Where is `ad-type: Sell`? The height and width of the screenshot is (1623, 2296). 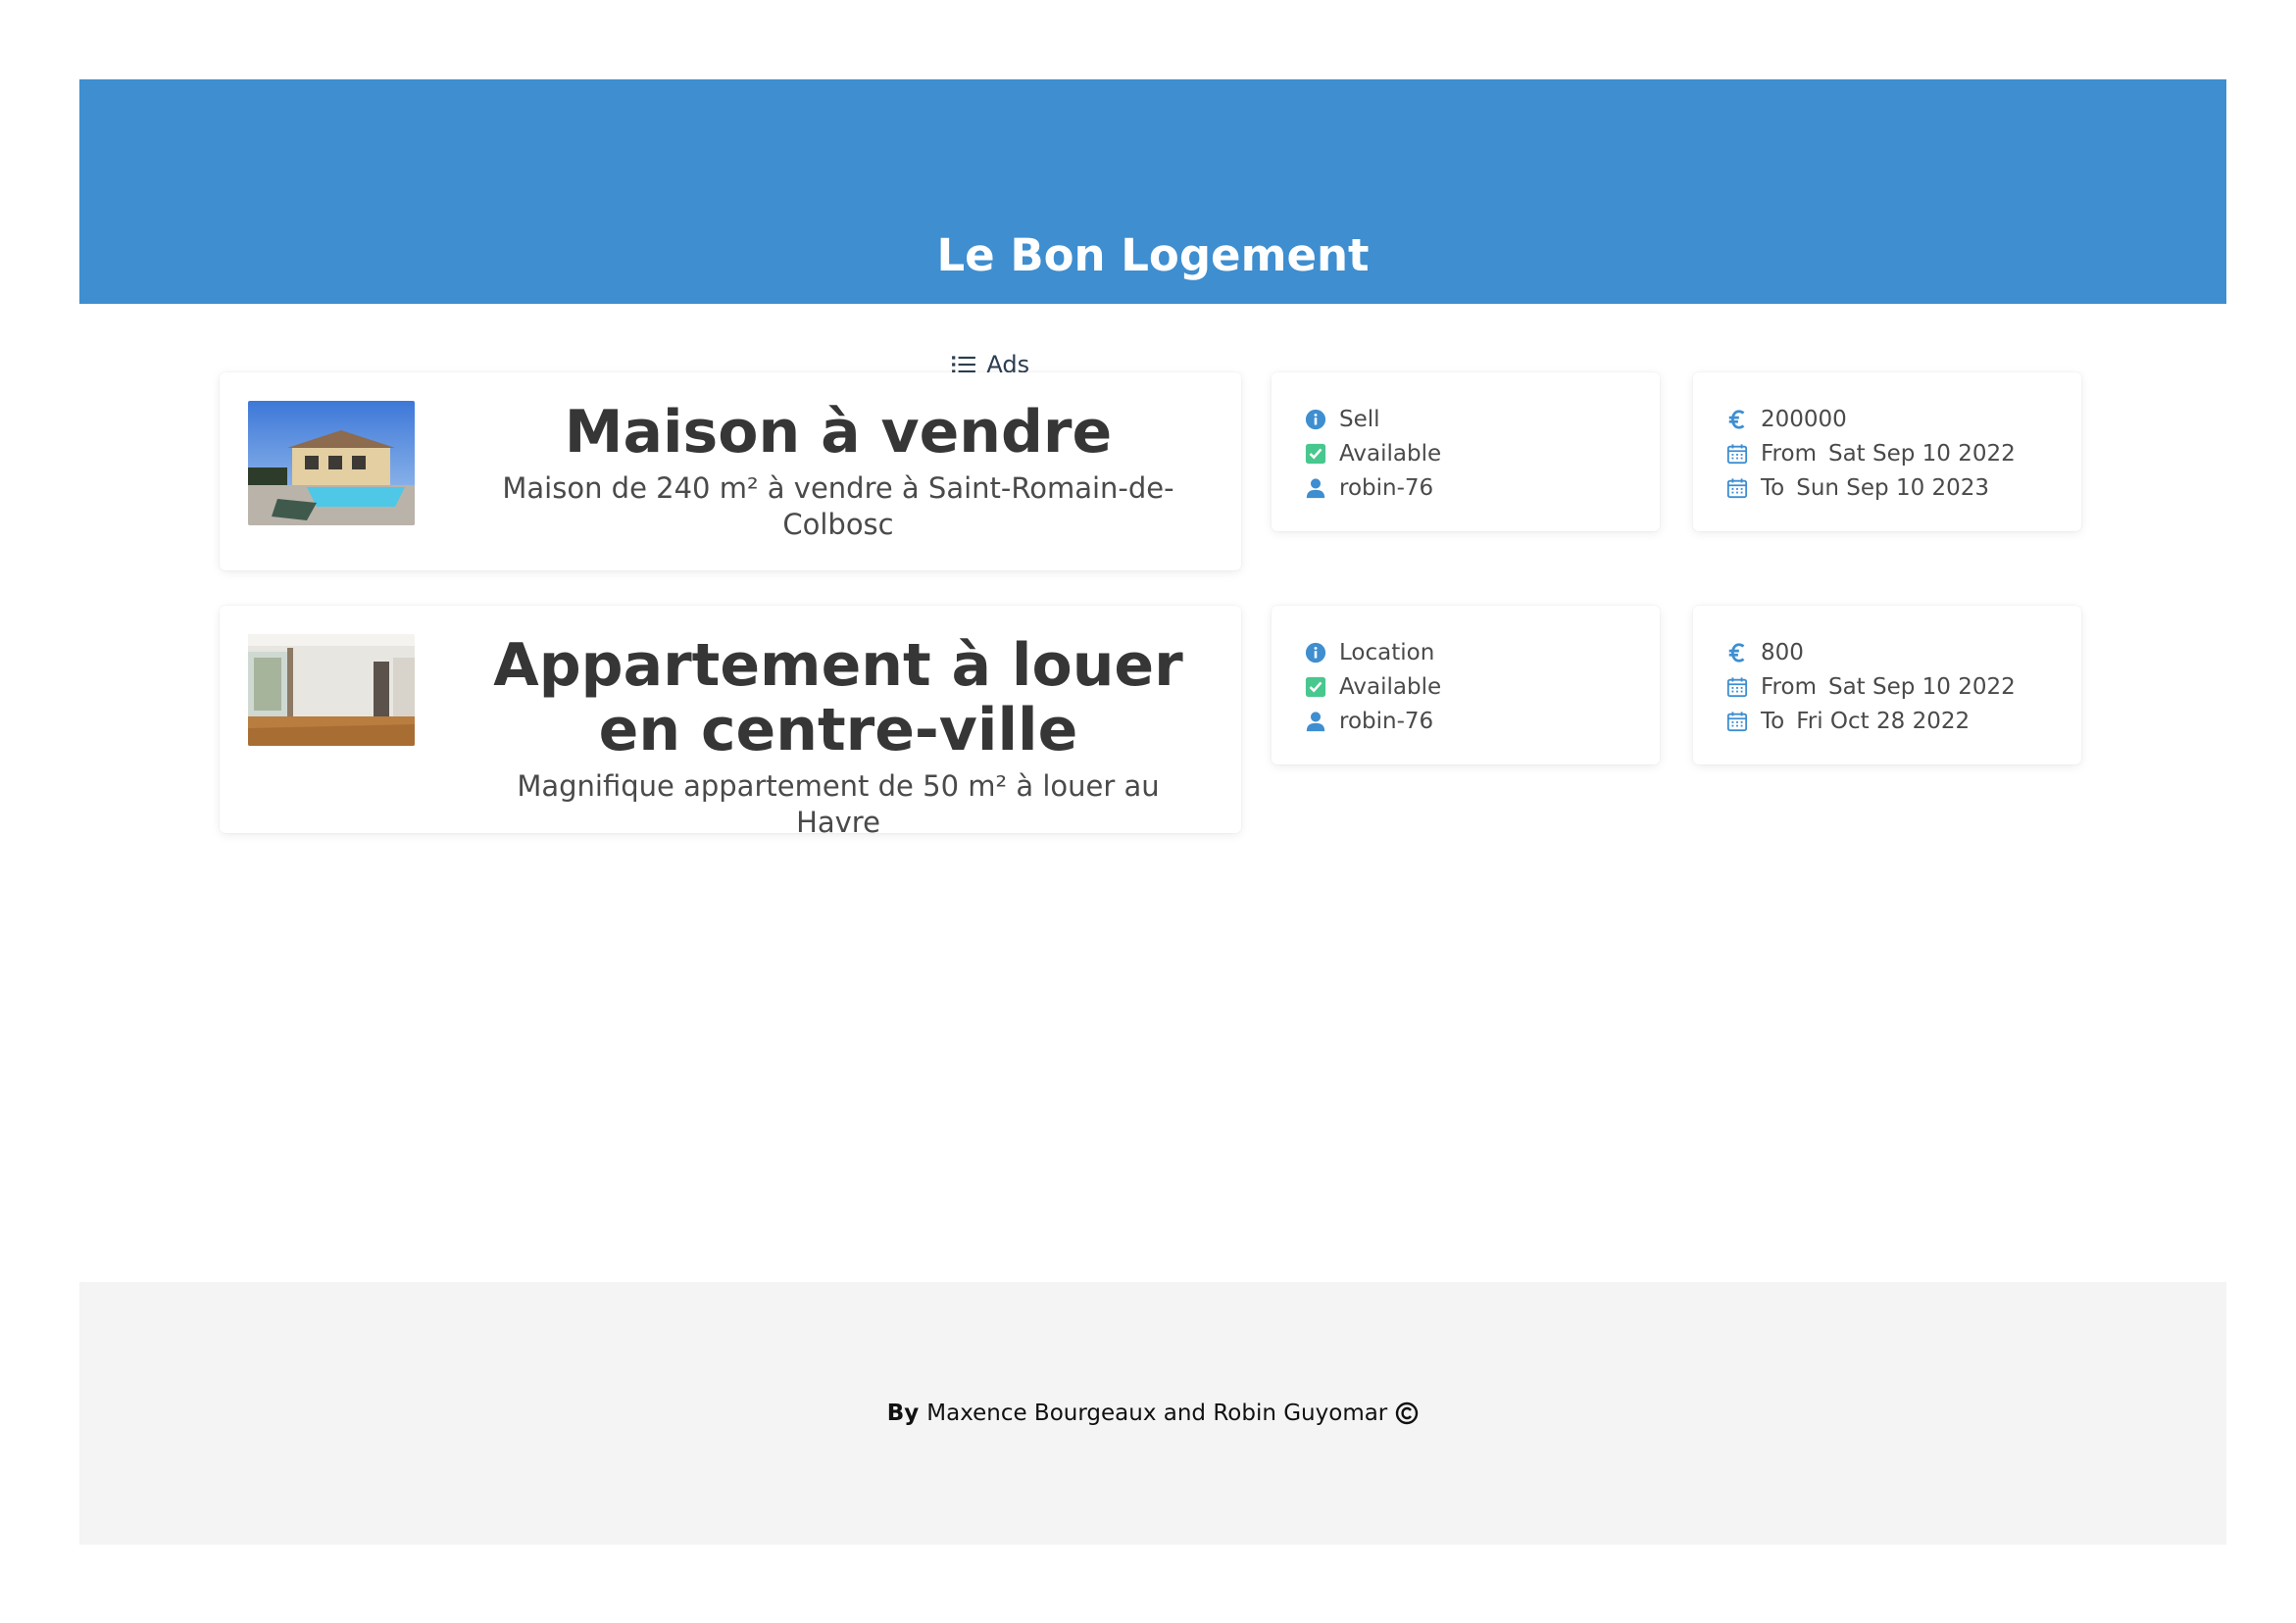
ad-type: Sell is located at coordinates (1373, 419).